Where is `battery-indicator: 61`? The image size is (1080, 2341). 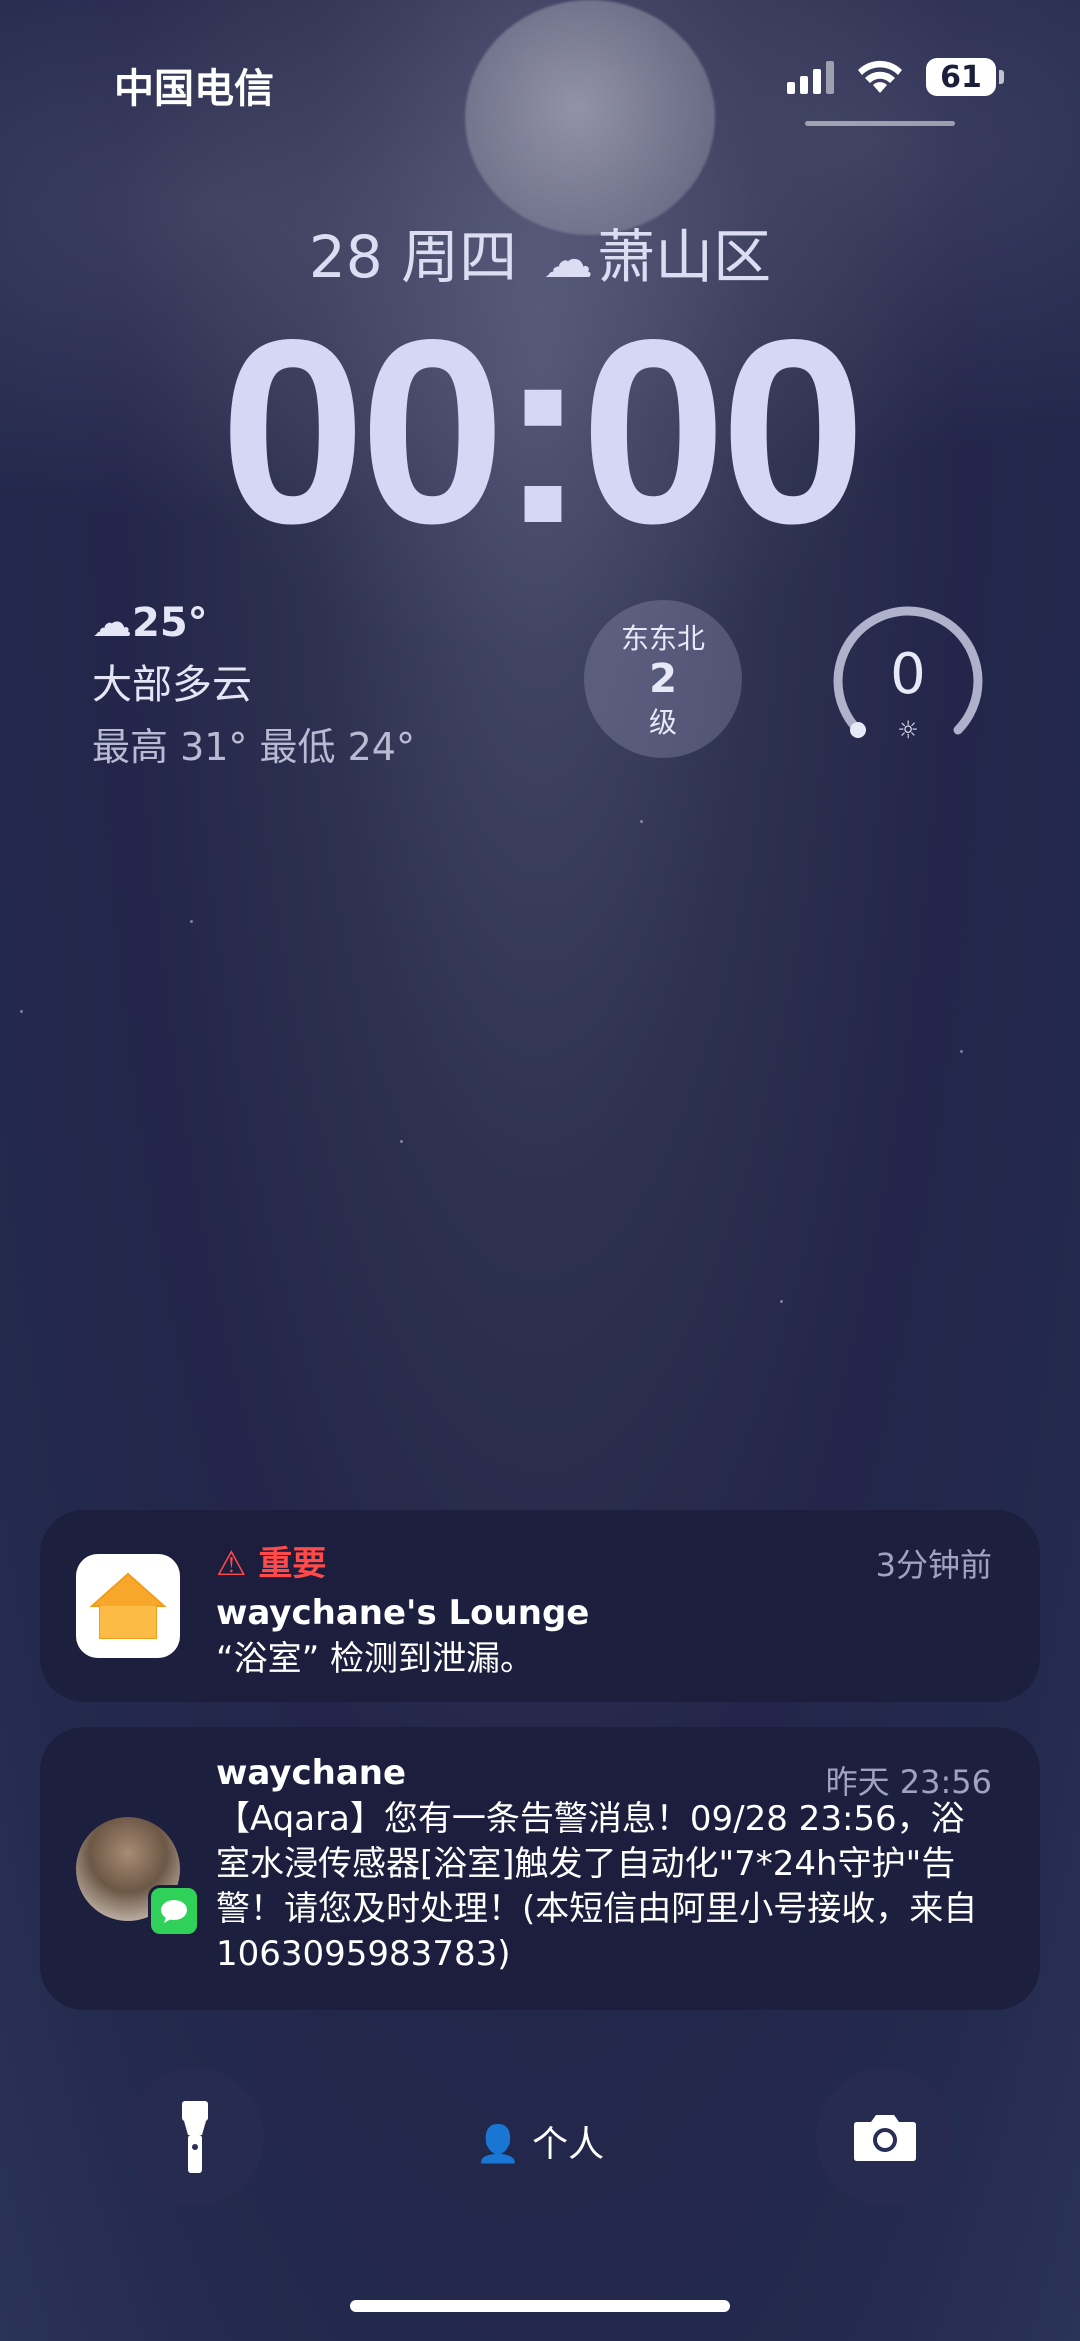
battery-indicator: 61 is located at coordinates (965, 77).